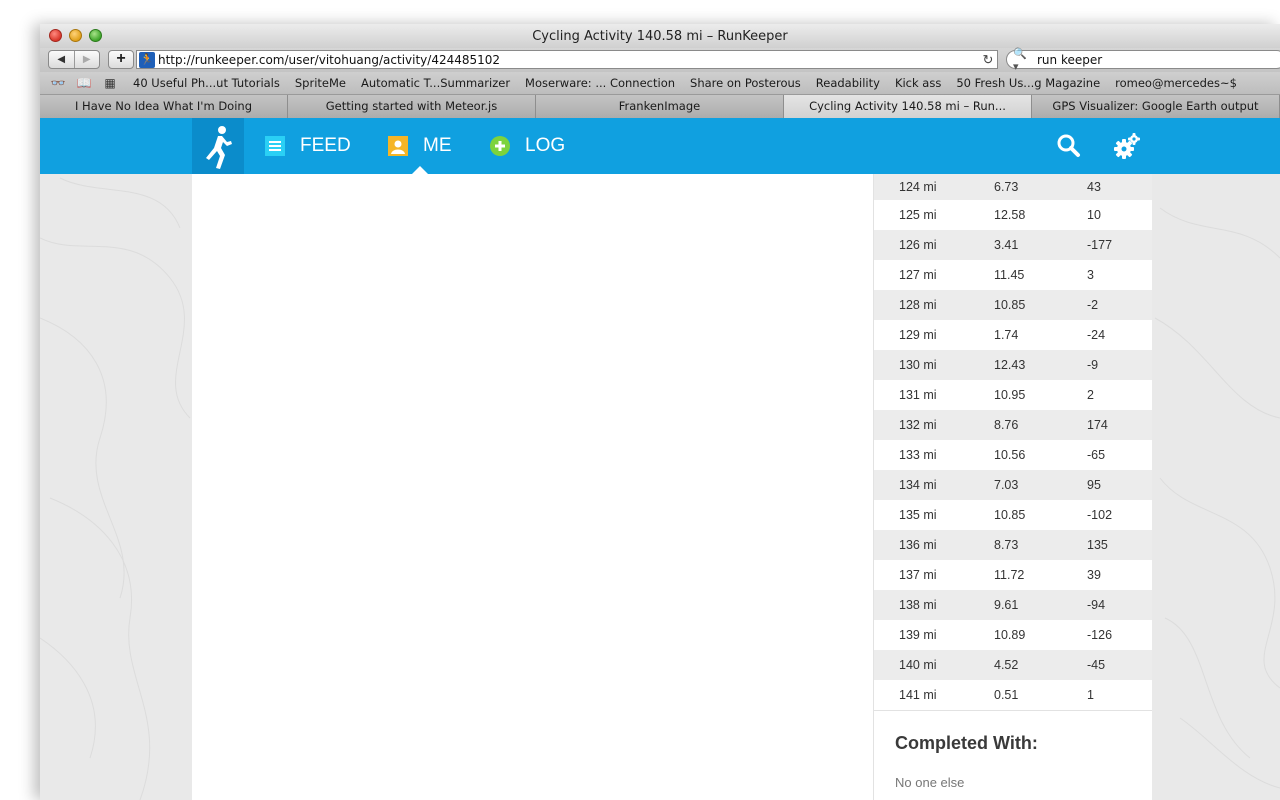  What do you see at coordinates (87, 59) in the screenshot?
I see `forward-button: ▶` at bounding box center [87, 59].